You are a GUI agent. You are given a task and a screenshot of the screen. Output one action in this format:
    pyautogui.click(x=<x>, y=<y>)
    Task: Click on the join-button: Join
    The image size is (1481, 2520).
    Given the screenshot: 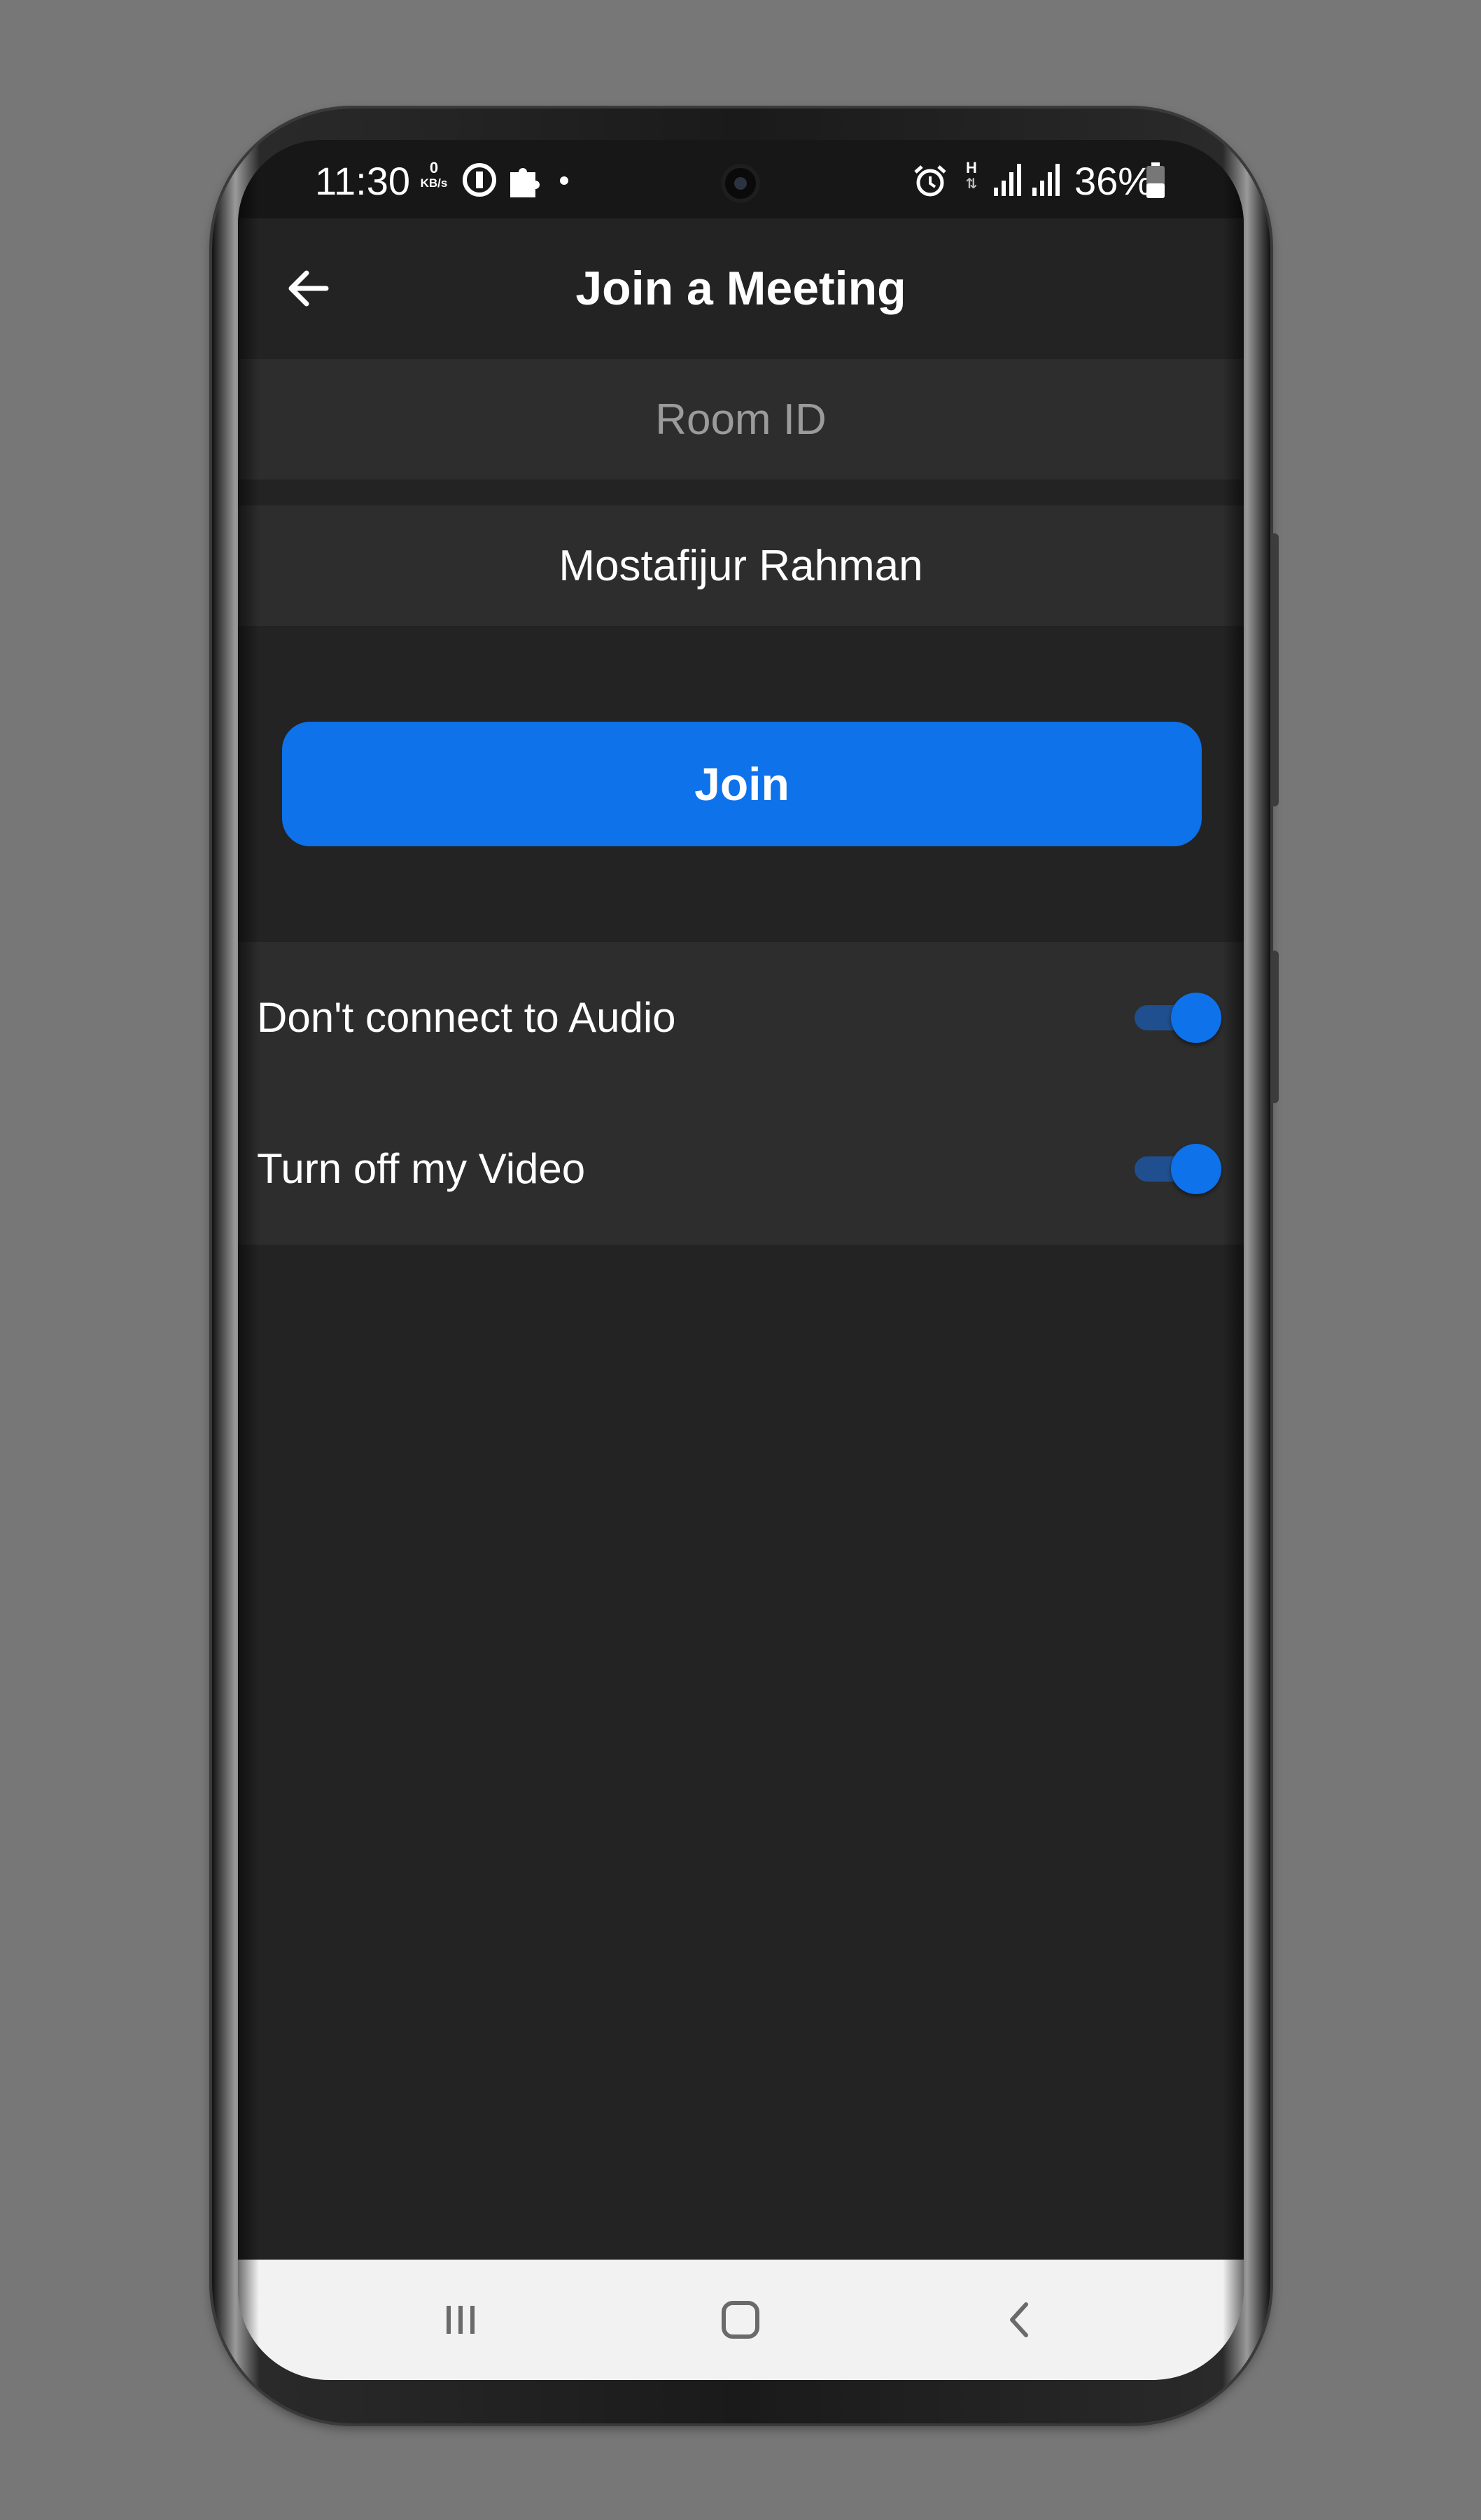 What is the action you would take?
    pyautogui.click(x=742, y=784)
    